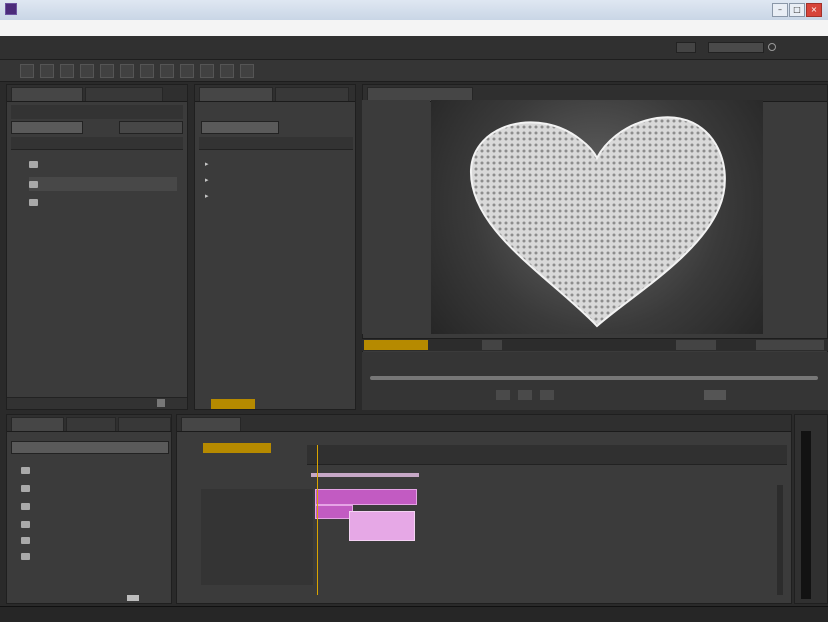  Describe the element at coordinates (187, 70) in the screenshot. I see `text-tool-icon` at that location.